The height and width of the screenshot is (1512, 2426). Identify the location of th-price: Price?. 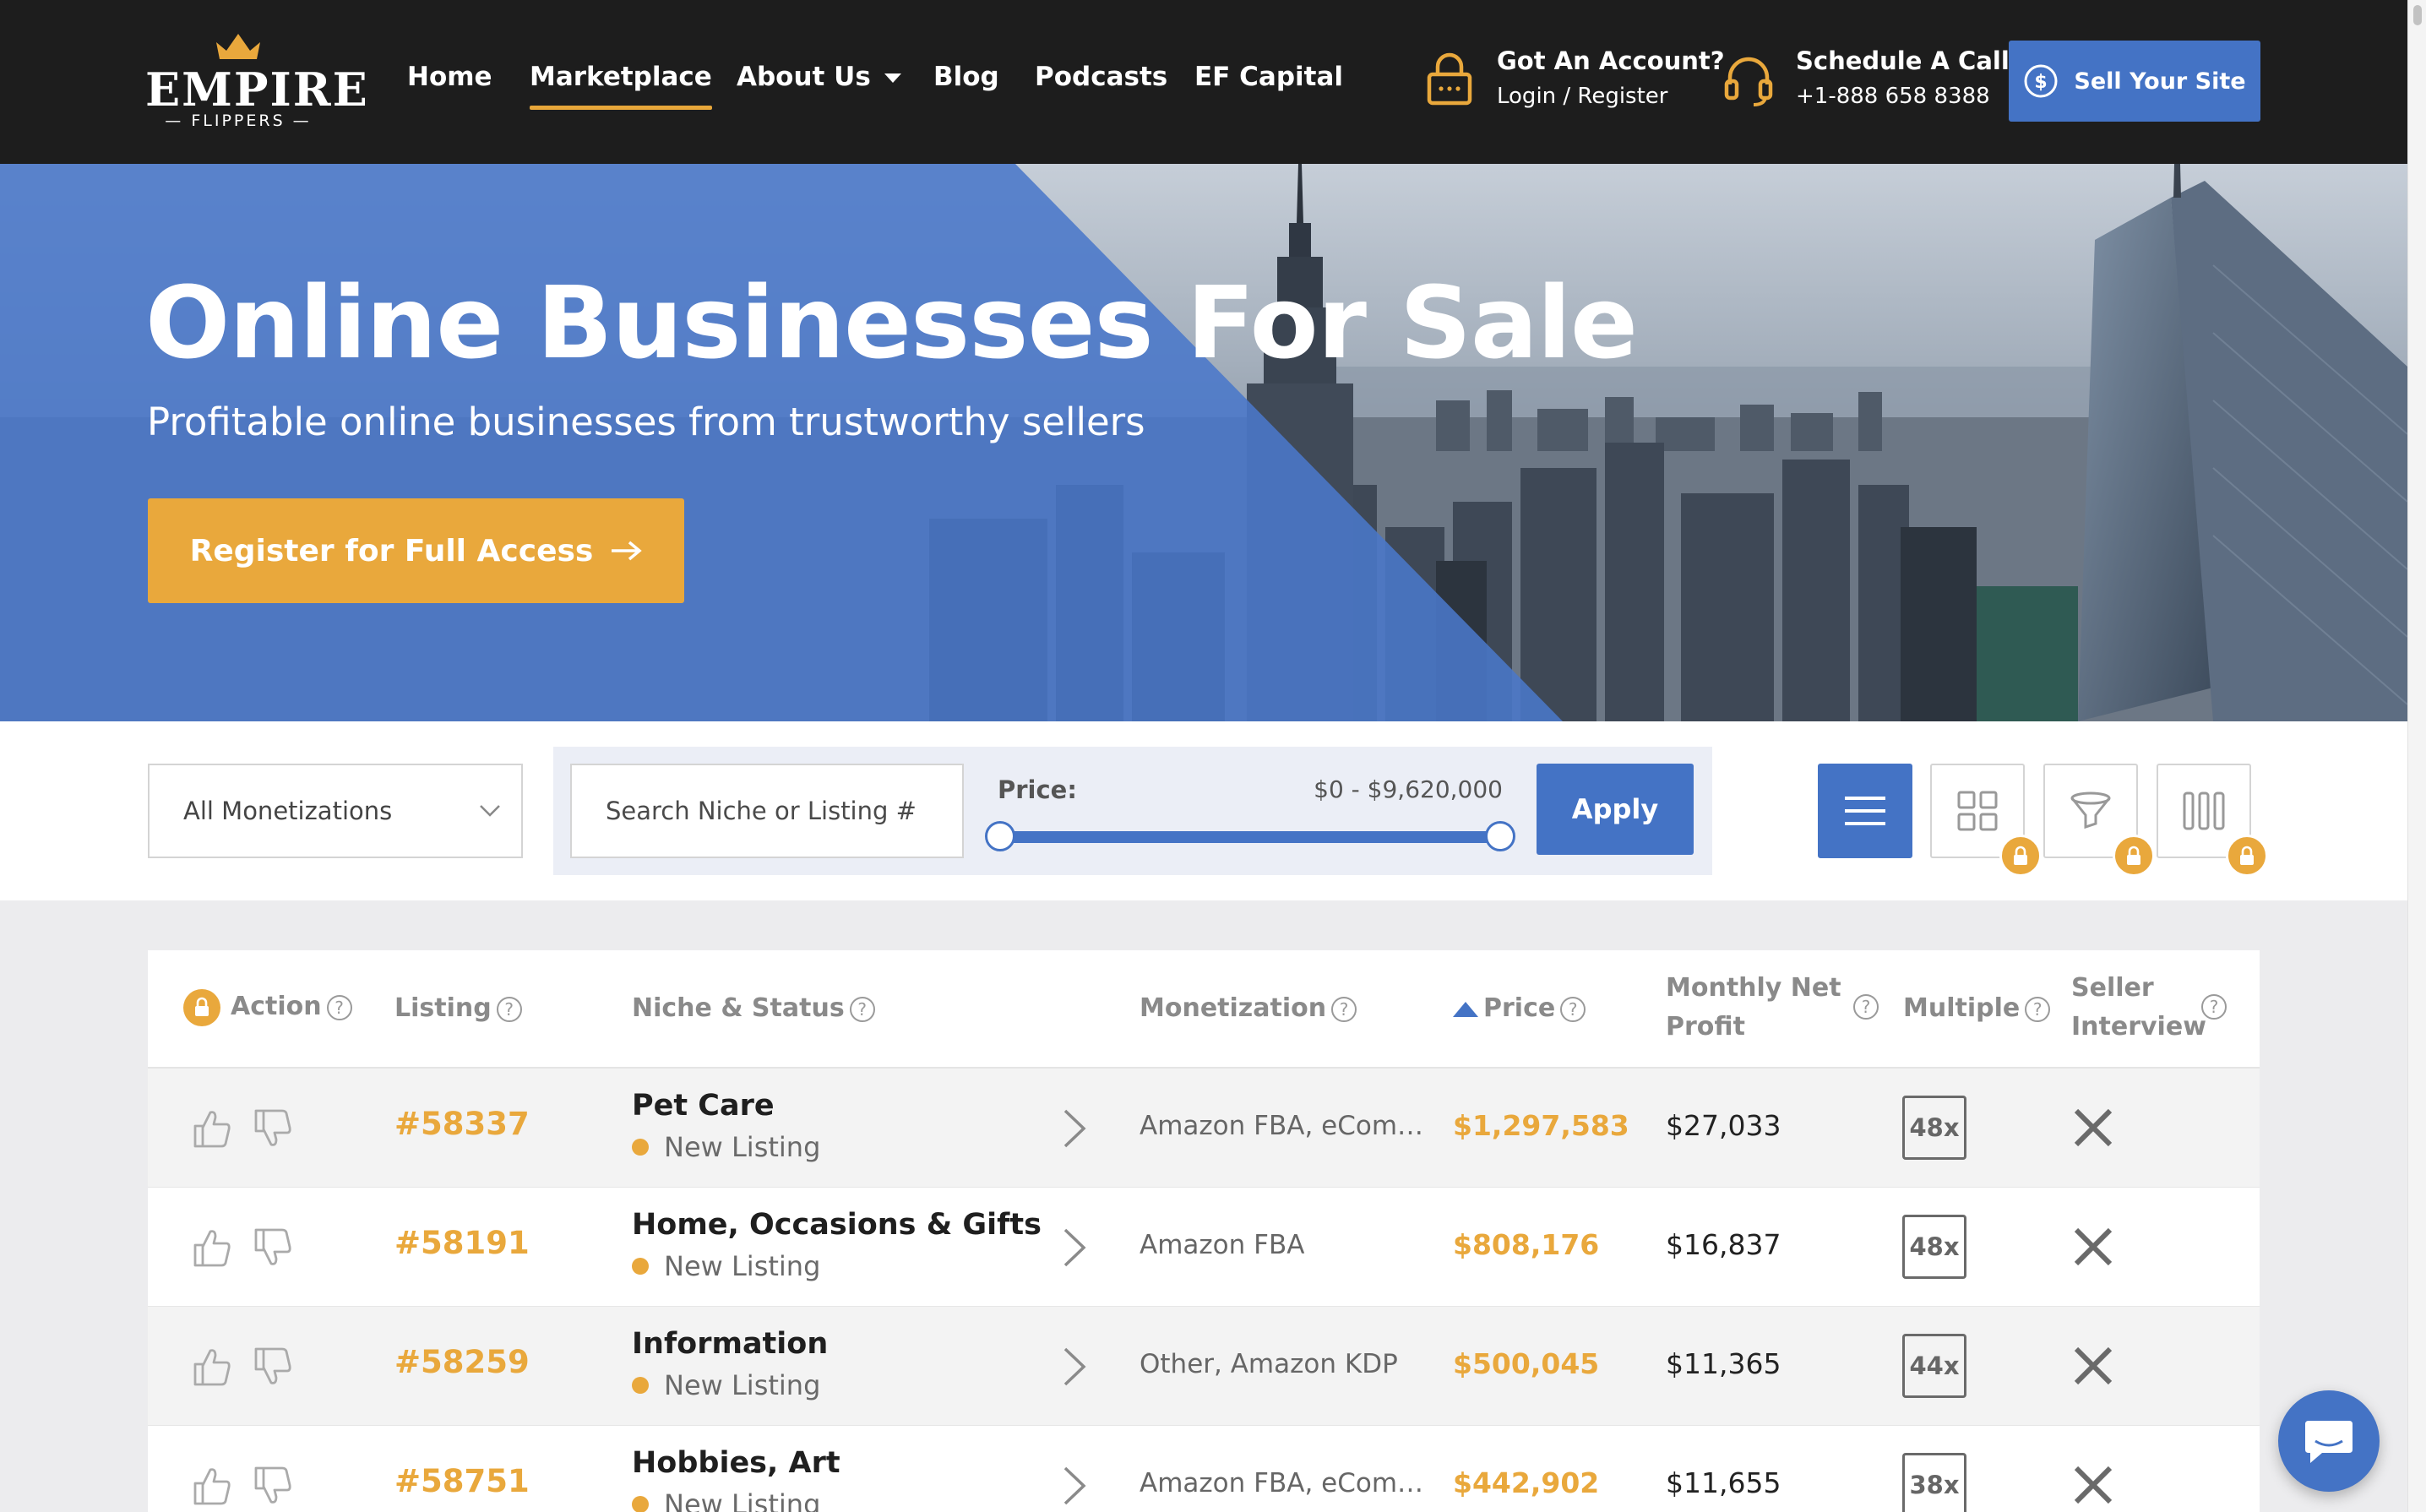
(1519, 1009).